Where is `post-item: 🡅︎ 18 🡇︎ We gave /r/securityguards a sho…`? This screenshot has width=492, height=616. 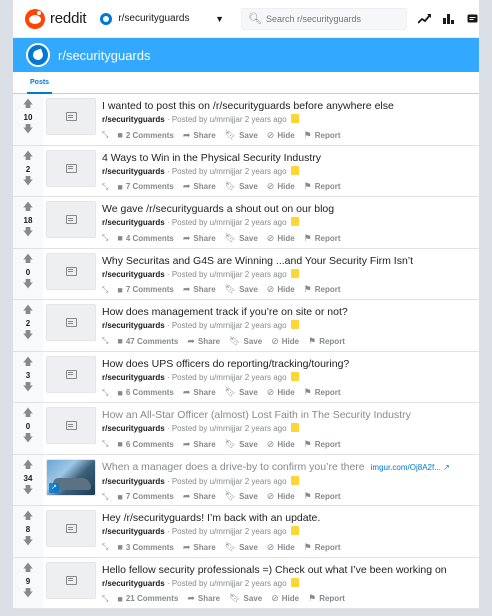
post-item: 🡅︎ 18 🡇︎ We gave /r/securityguards a sho… is located at coordinates (246, 223).